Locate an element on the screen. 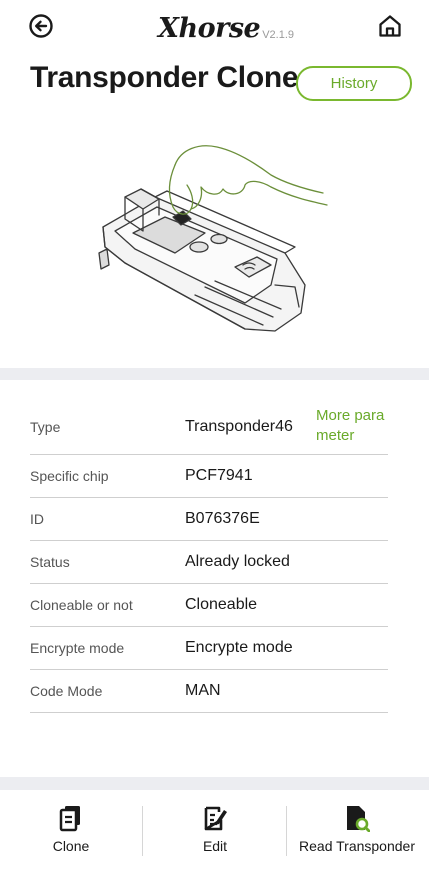 The height and width of the screenshot is (872, 429). info-value: Transponder46 is located at coordinates (239, 426).